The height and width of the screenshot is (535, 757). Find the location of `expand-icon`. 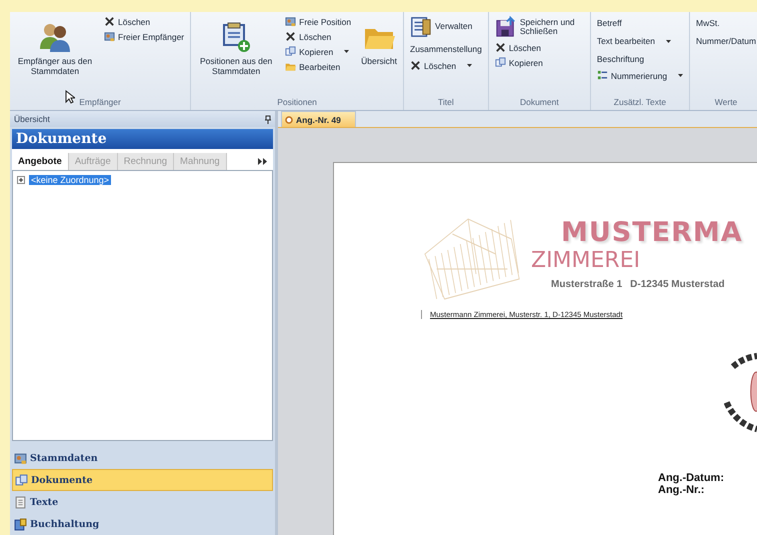

expand-icon is located at coordinates (21, 180).